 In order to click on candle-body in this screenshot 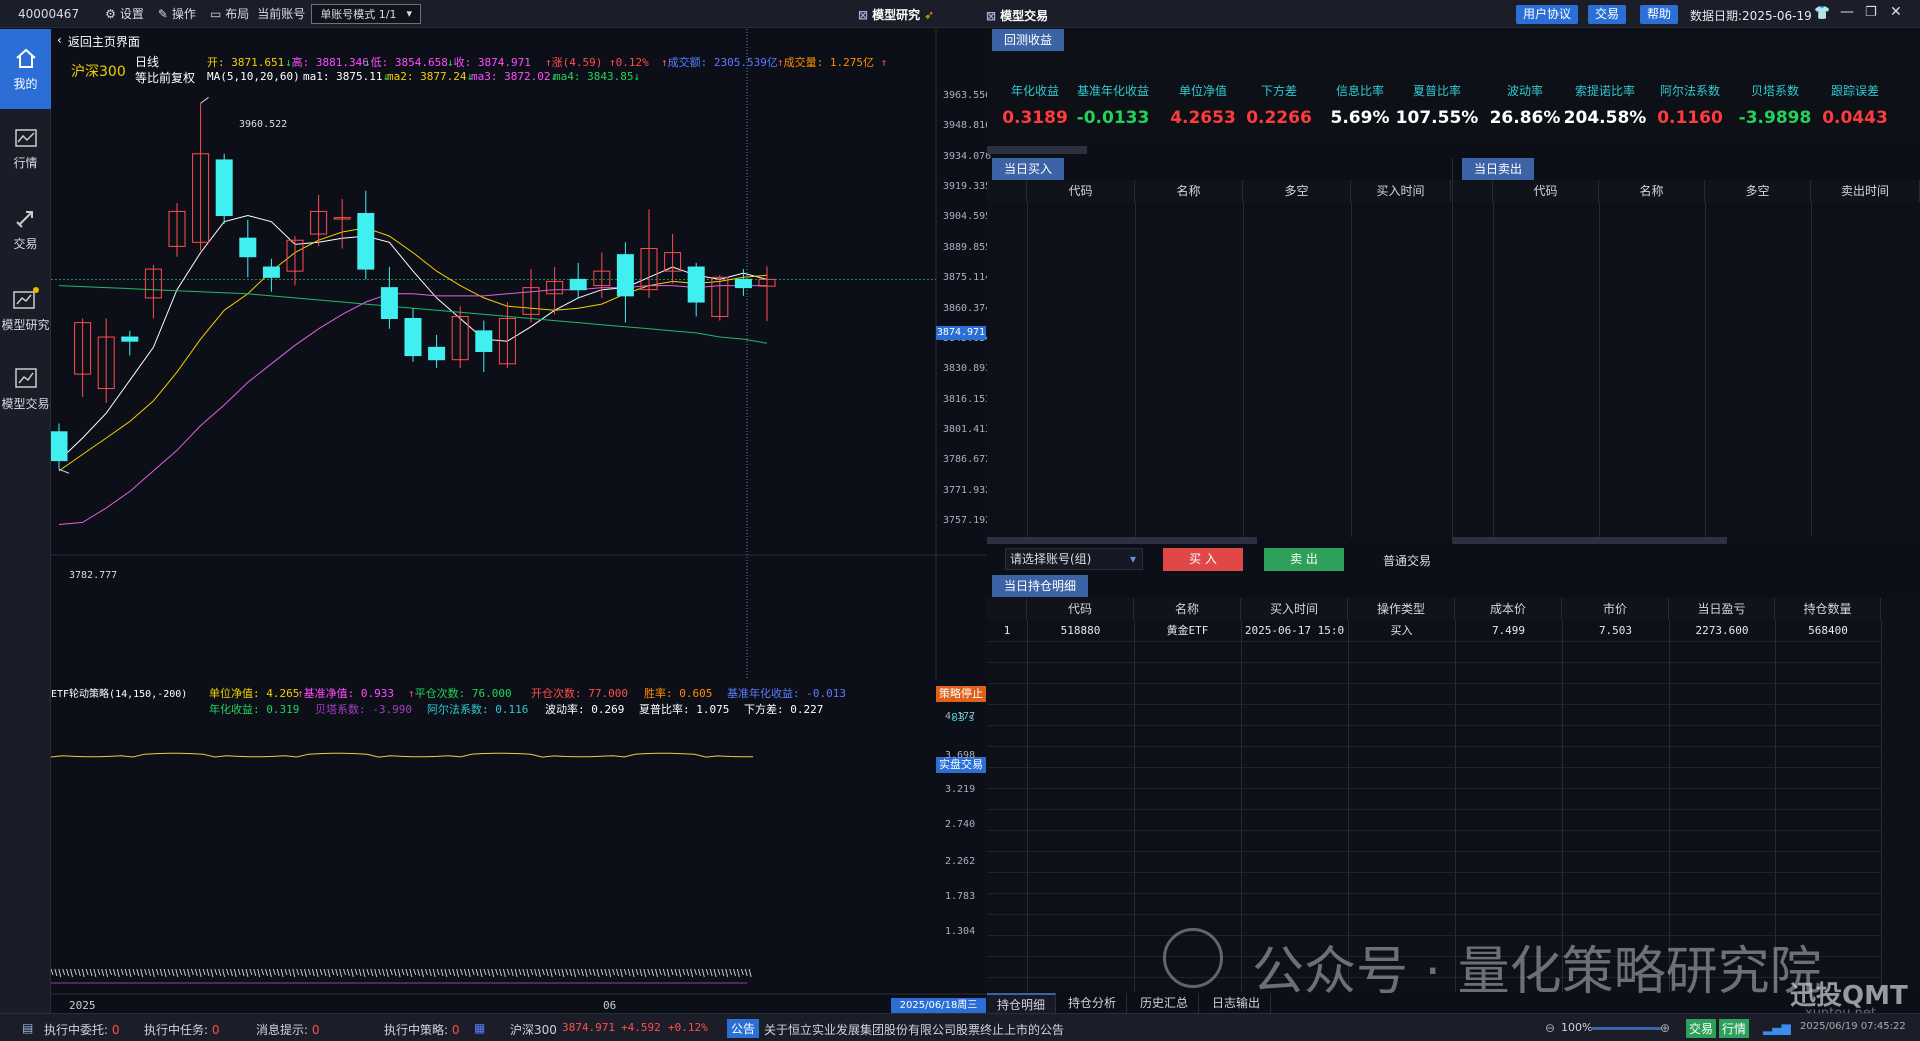, I will do `click(224, 188)`.